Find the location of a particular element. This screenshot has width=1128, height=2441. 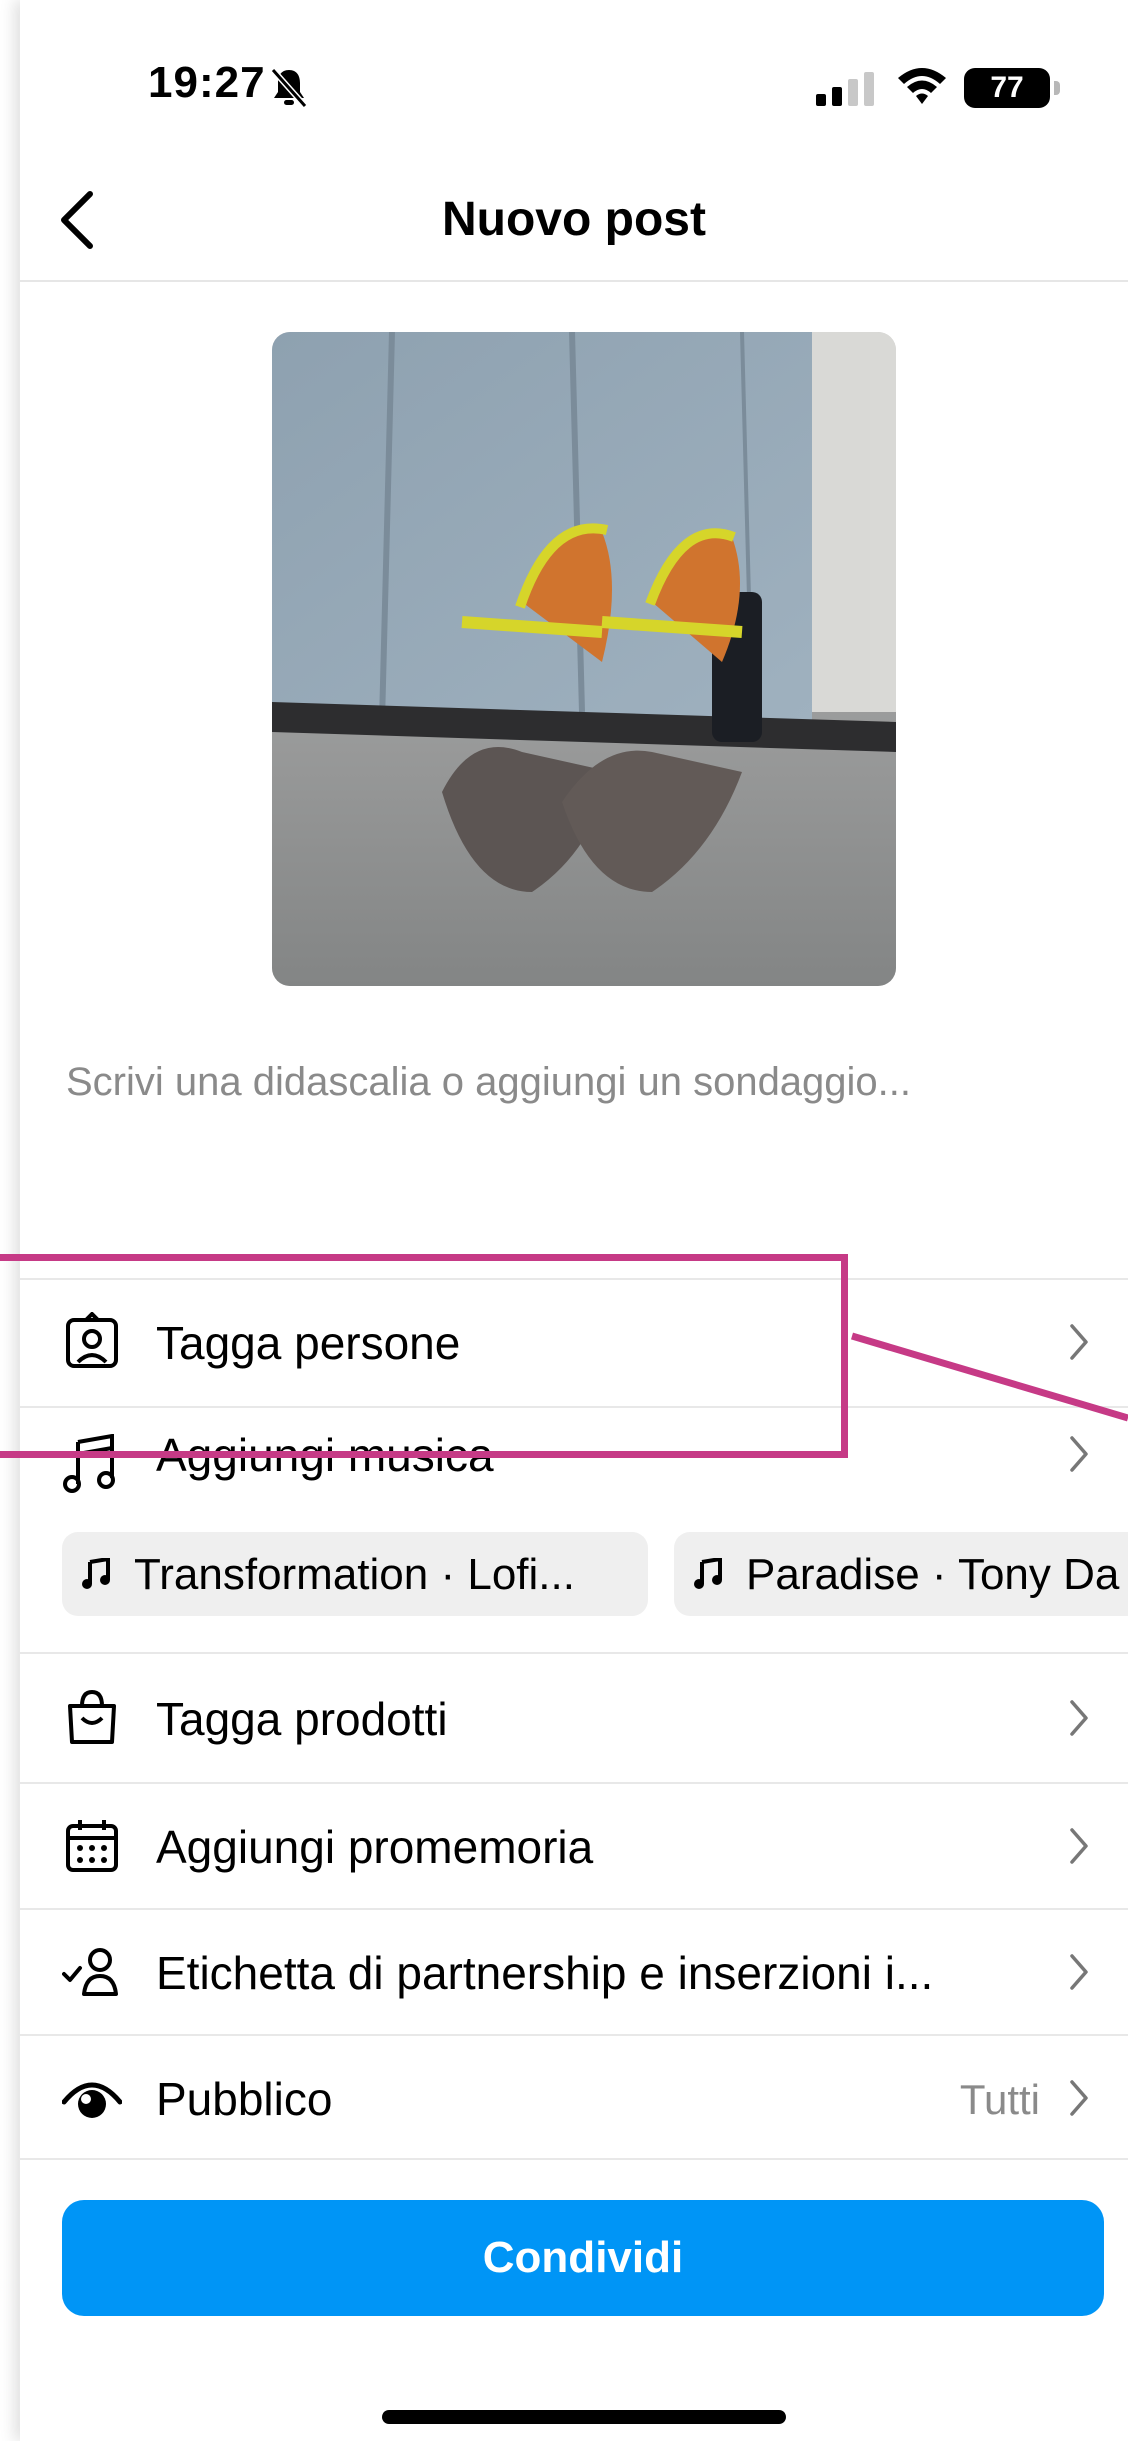

signal-icon is located at coordinates (845, 89).